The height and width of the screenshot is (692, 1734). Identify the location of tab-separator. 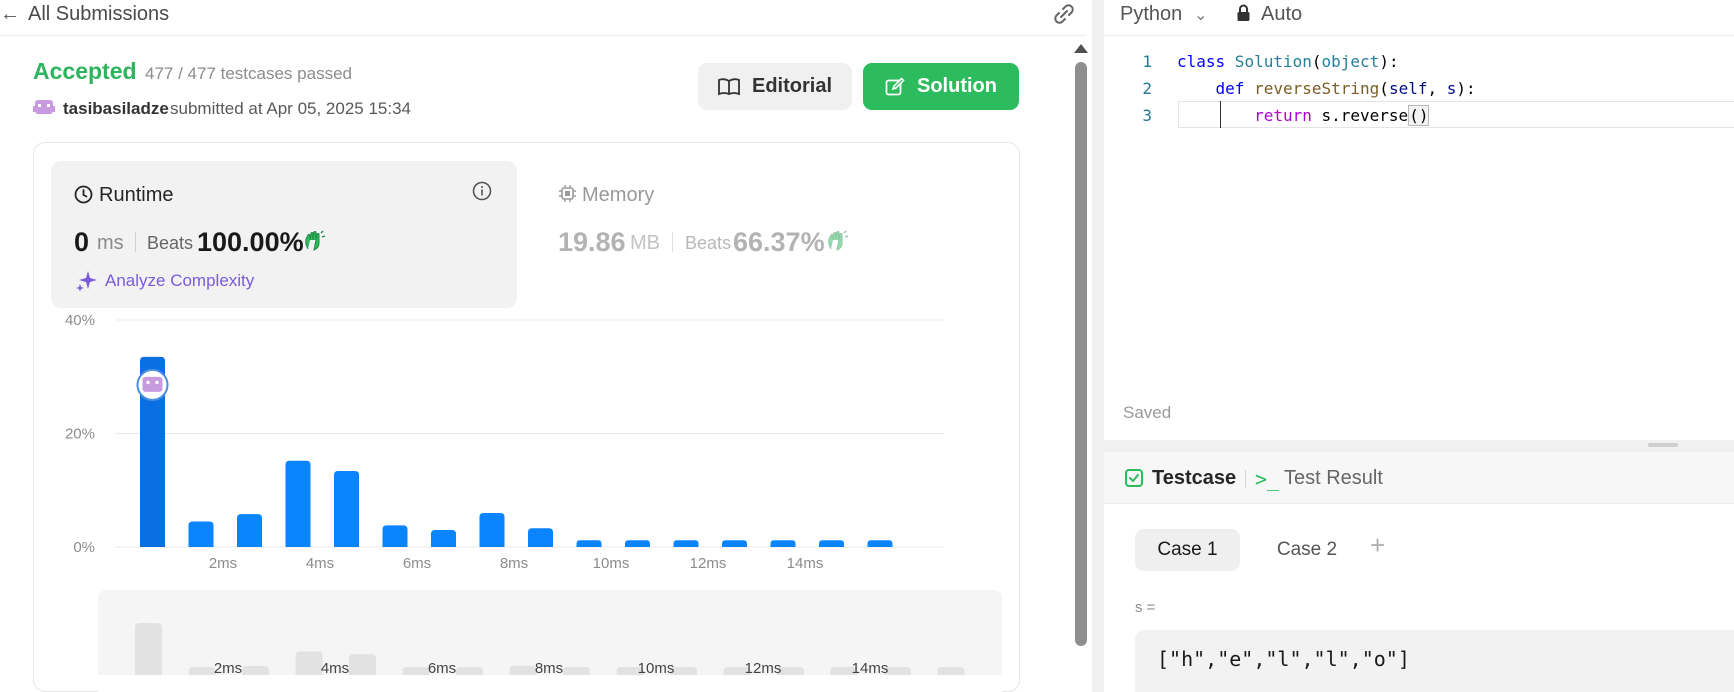
(1245, 479).